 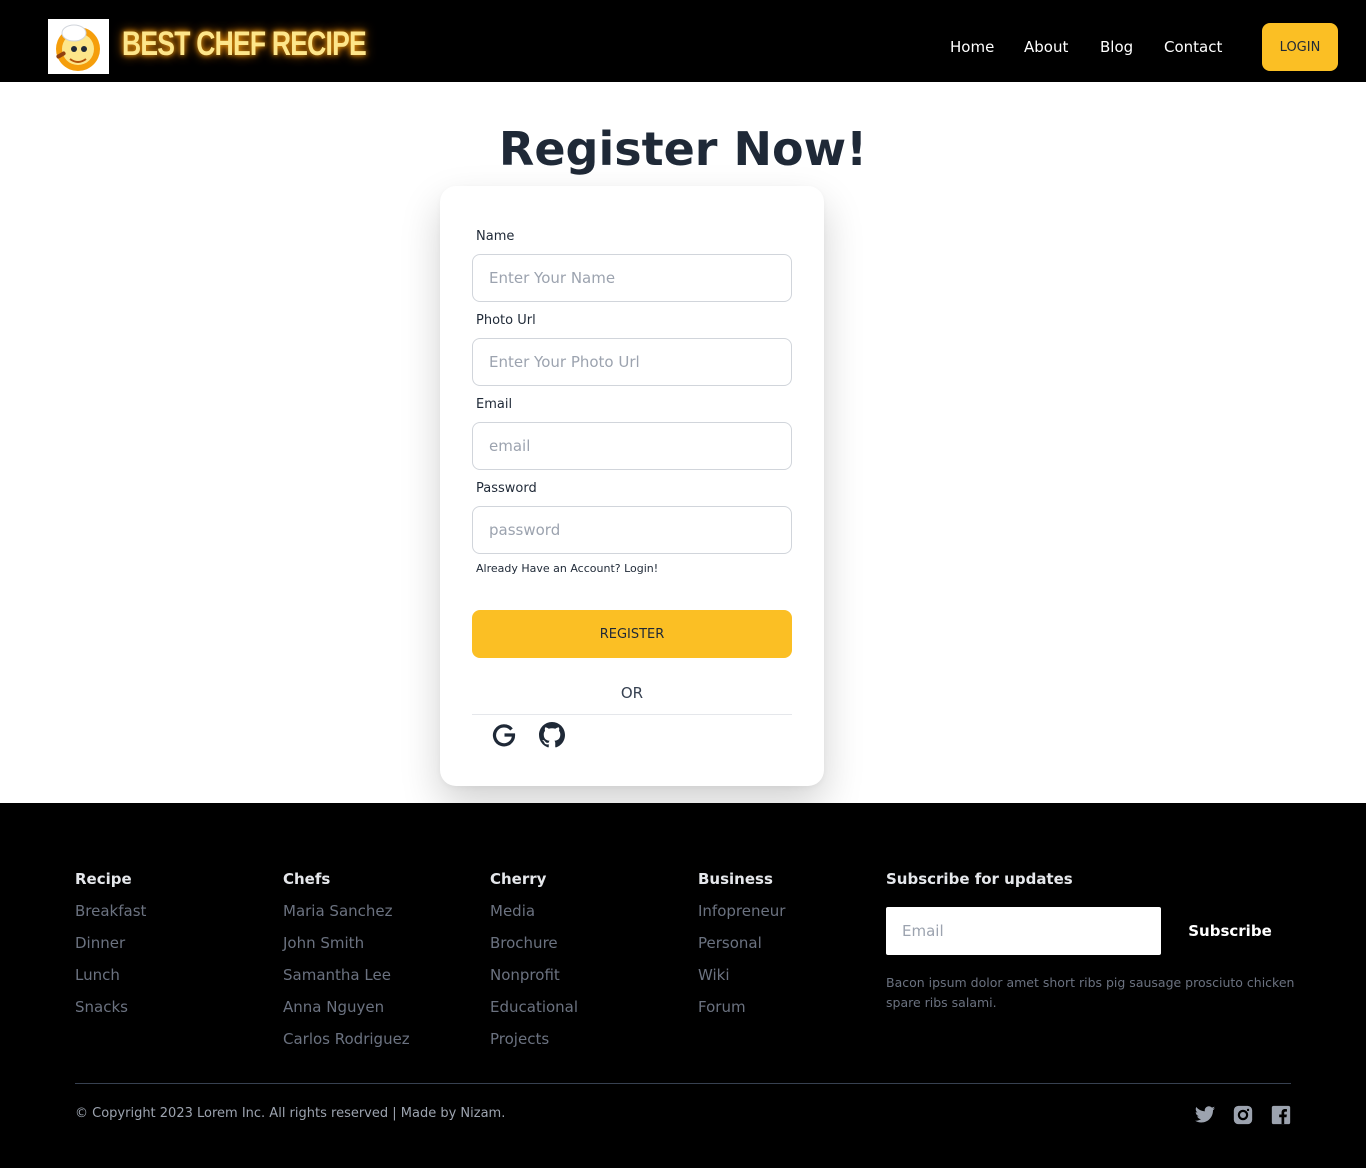 What do you see at coordinates (103, 879) in the screenshot?
I see `footer-heading: Recipe` at bounding box center [103, 879].